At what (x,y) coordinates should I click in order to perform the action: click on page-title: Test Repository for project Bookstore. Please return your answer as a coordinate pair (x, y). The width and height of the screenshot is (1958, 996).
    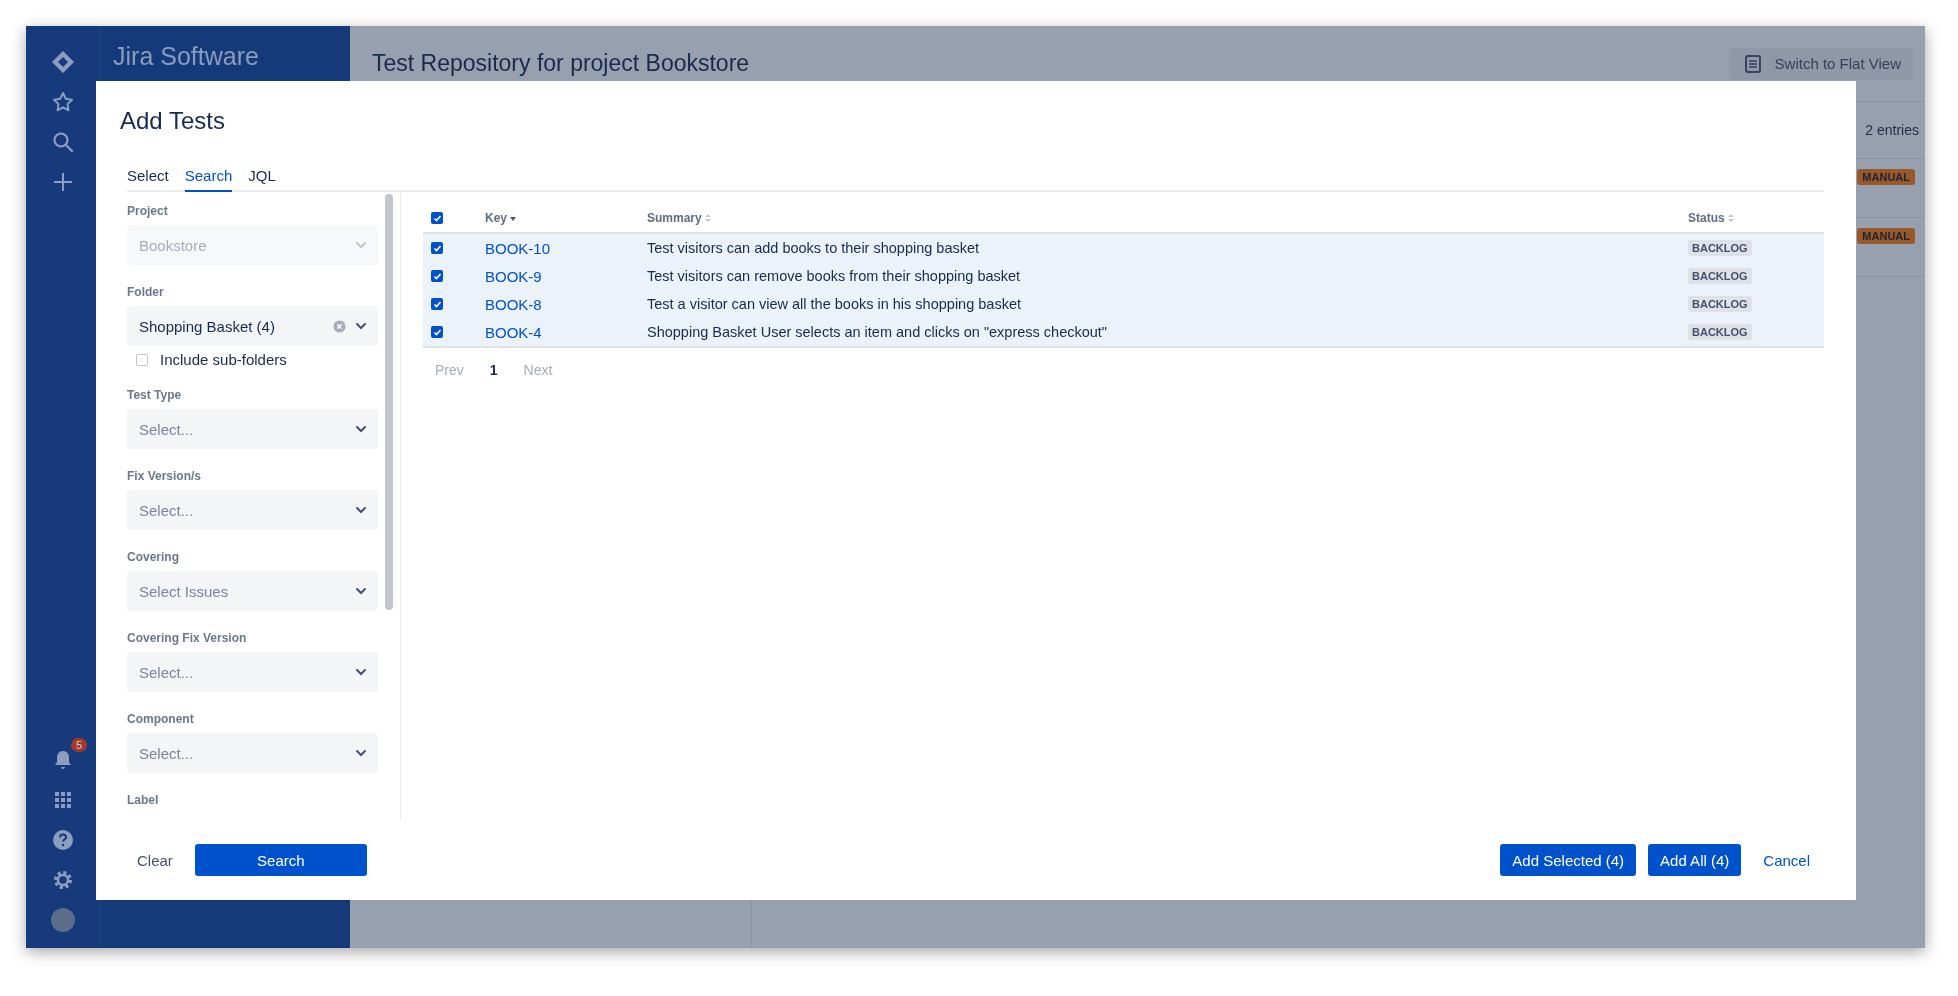
    Looking at the image, I should click on (561, 63).